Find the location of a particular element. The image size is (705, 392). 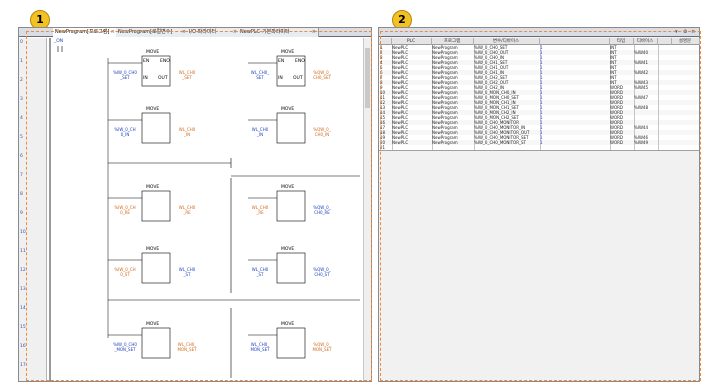

rung-number: 16 is located at coordinates (23, 346).